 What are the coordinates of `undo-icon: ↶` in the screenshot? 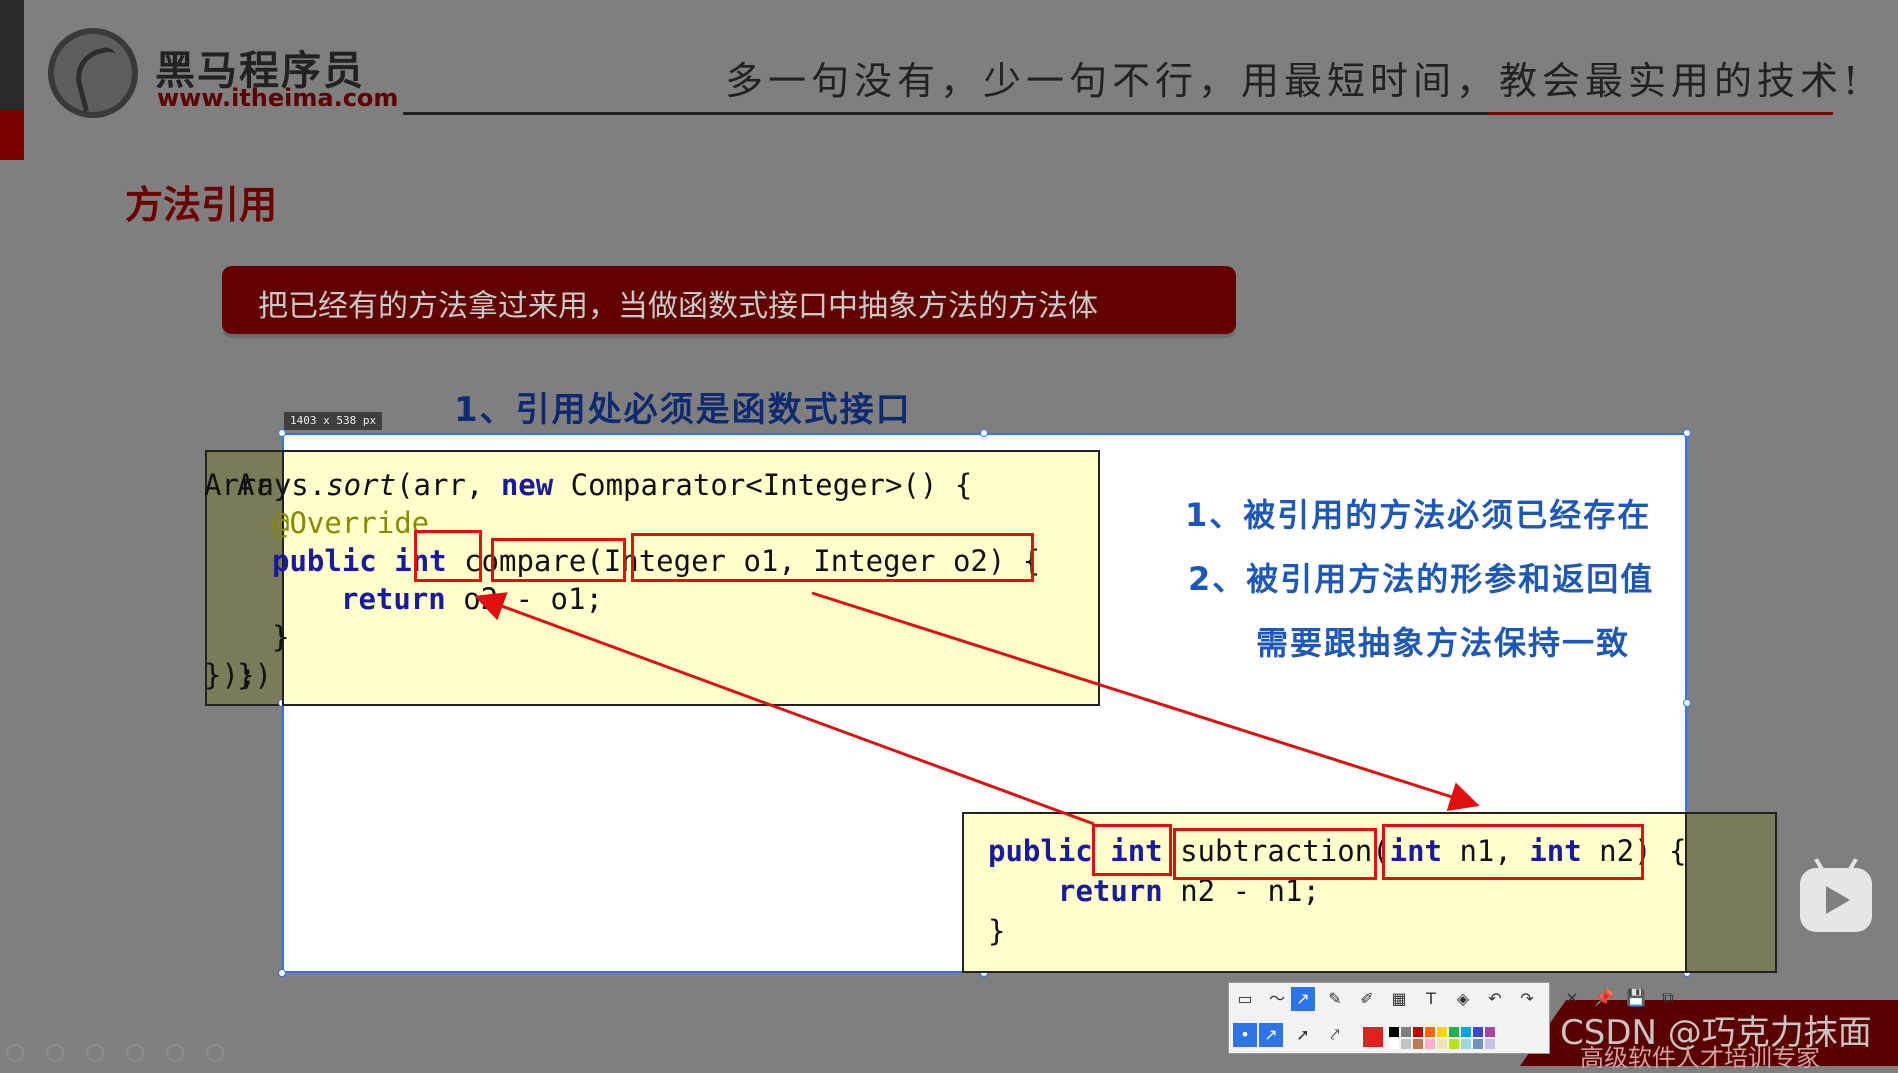 It's located at (1495, 999).